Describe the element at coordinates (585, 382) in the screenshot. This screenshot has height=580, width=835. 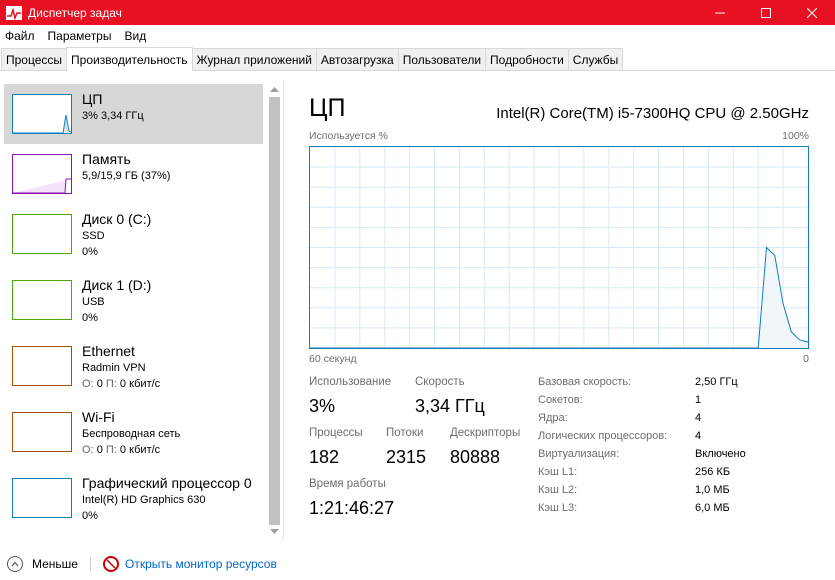
I see `base-speed-label: Базовая скорость:` at that location.